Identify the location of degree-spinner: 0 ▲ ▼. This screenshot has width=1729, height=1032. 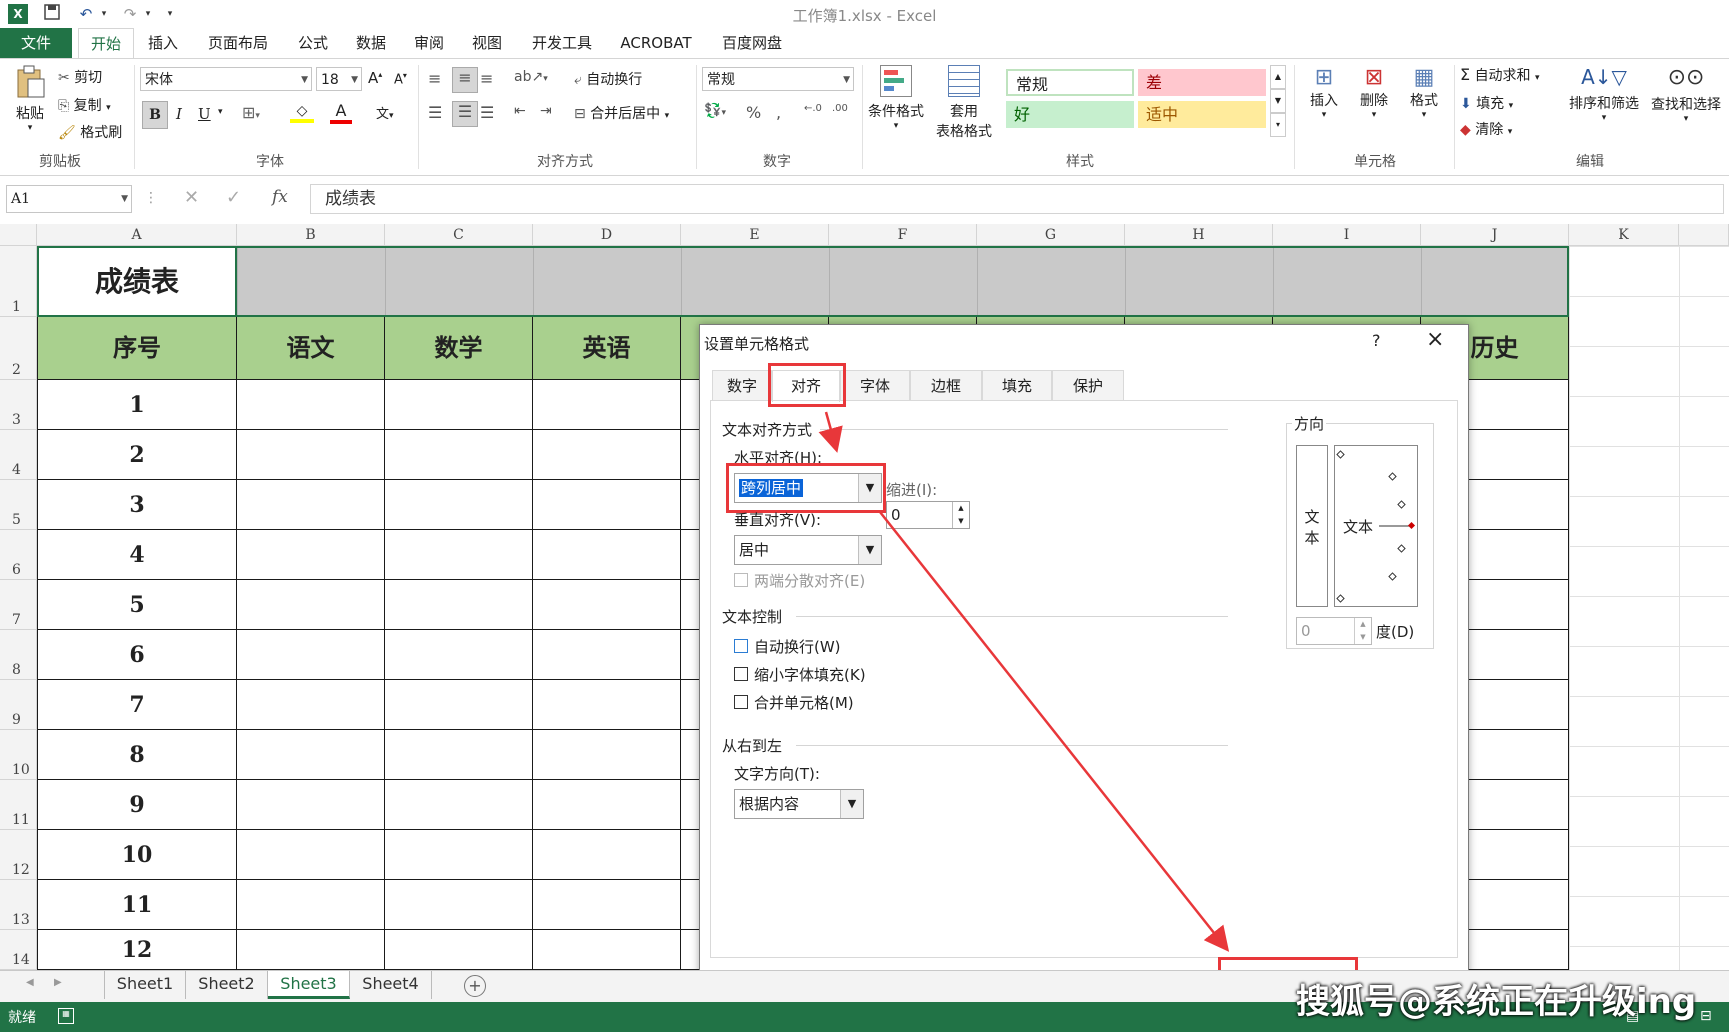
(1334, 631).